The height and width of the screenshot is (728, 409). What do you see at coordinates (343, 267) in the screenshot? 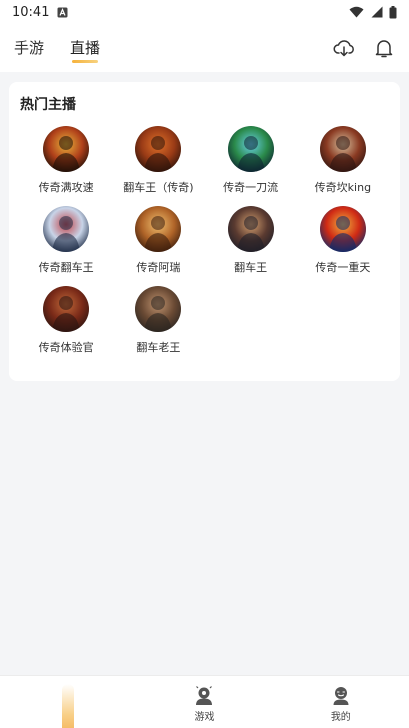
I see `streamer-name: 传奇一重天` at bounding box center [343, 267].